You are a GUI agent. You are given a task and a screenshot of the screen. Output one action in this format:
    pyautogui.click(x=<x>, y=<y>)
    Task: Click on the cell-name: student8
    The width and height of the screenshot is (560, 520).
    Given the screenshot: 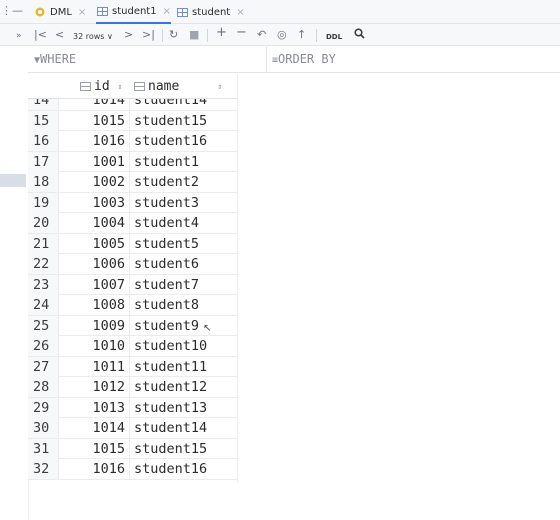 What is the action you would take?
    pyautogui.click(x=185, y=305)
    